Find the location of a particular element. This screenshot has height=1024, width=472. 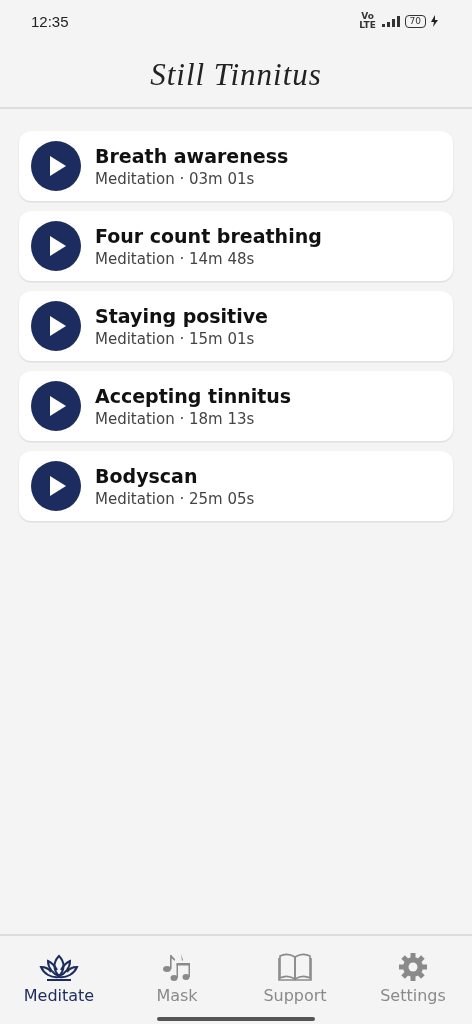

battery-level: 70 is located at coordinates (415, 21).